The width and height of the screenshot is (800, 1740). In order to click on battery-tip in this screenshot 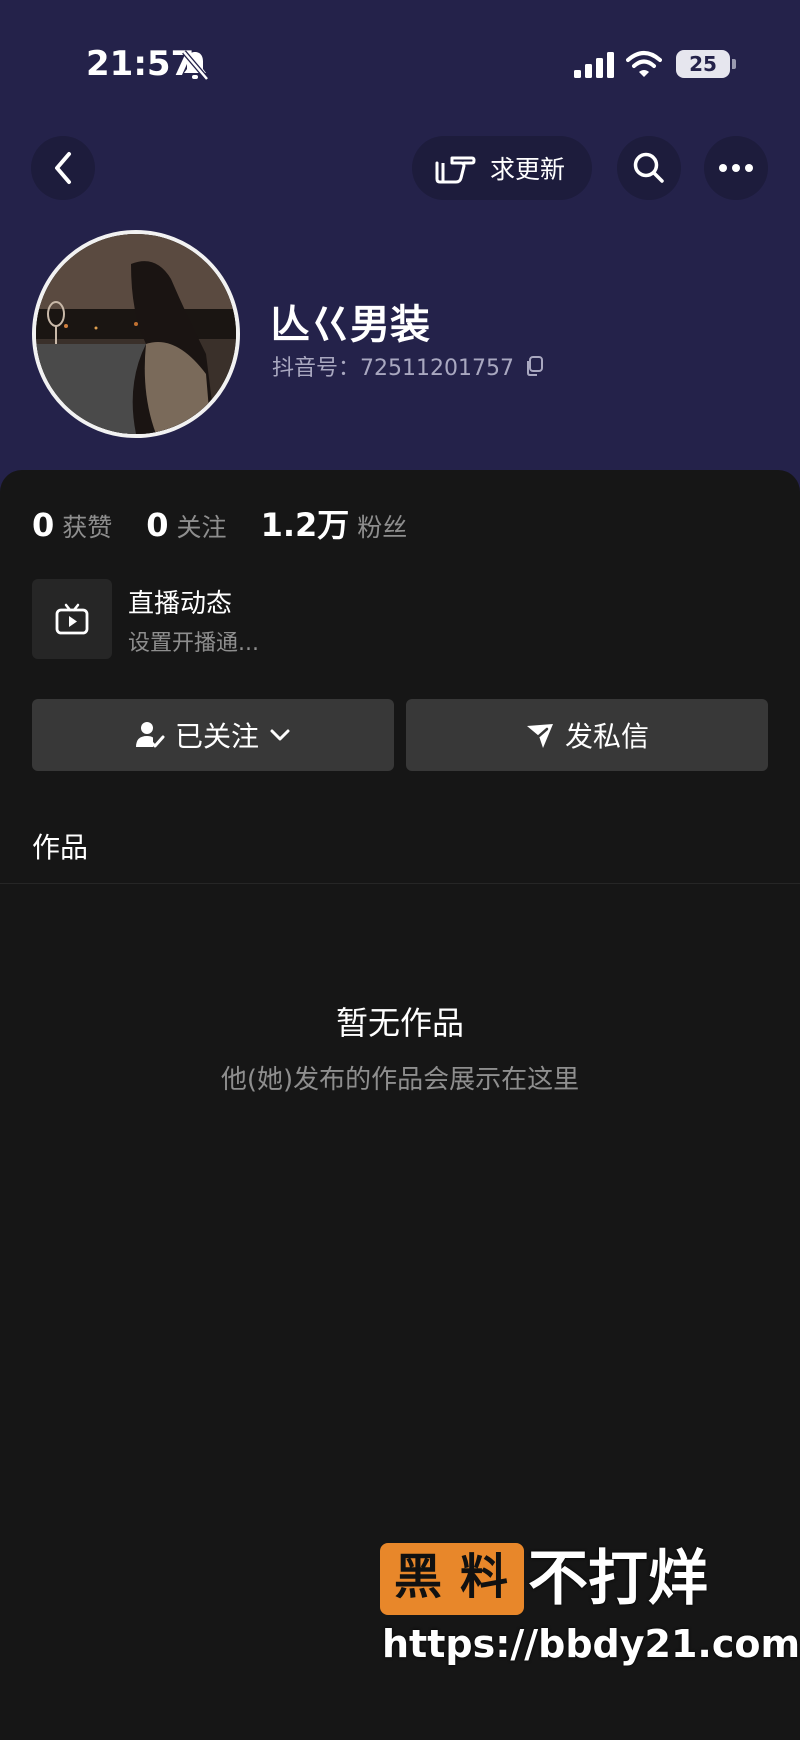, I will do `click(734, 64)`.